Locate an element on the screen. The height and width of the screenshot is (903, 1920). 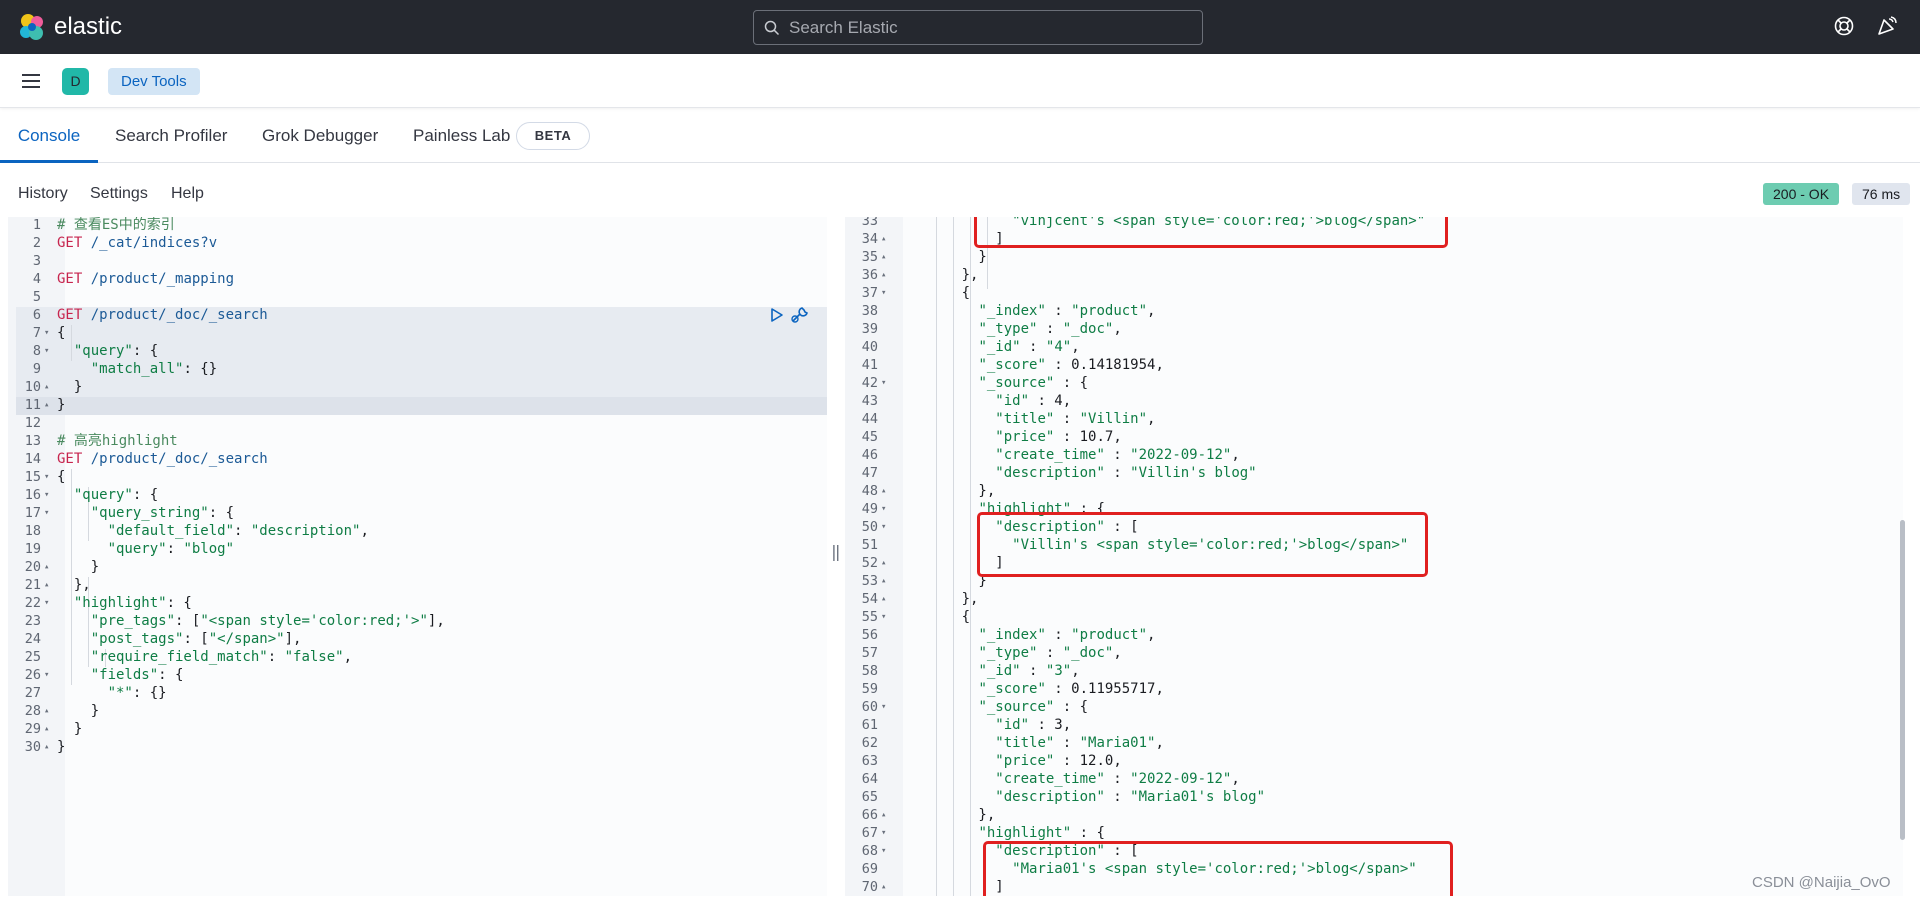
line-number: 52 is located at coordinates (869, 563).